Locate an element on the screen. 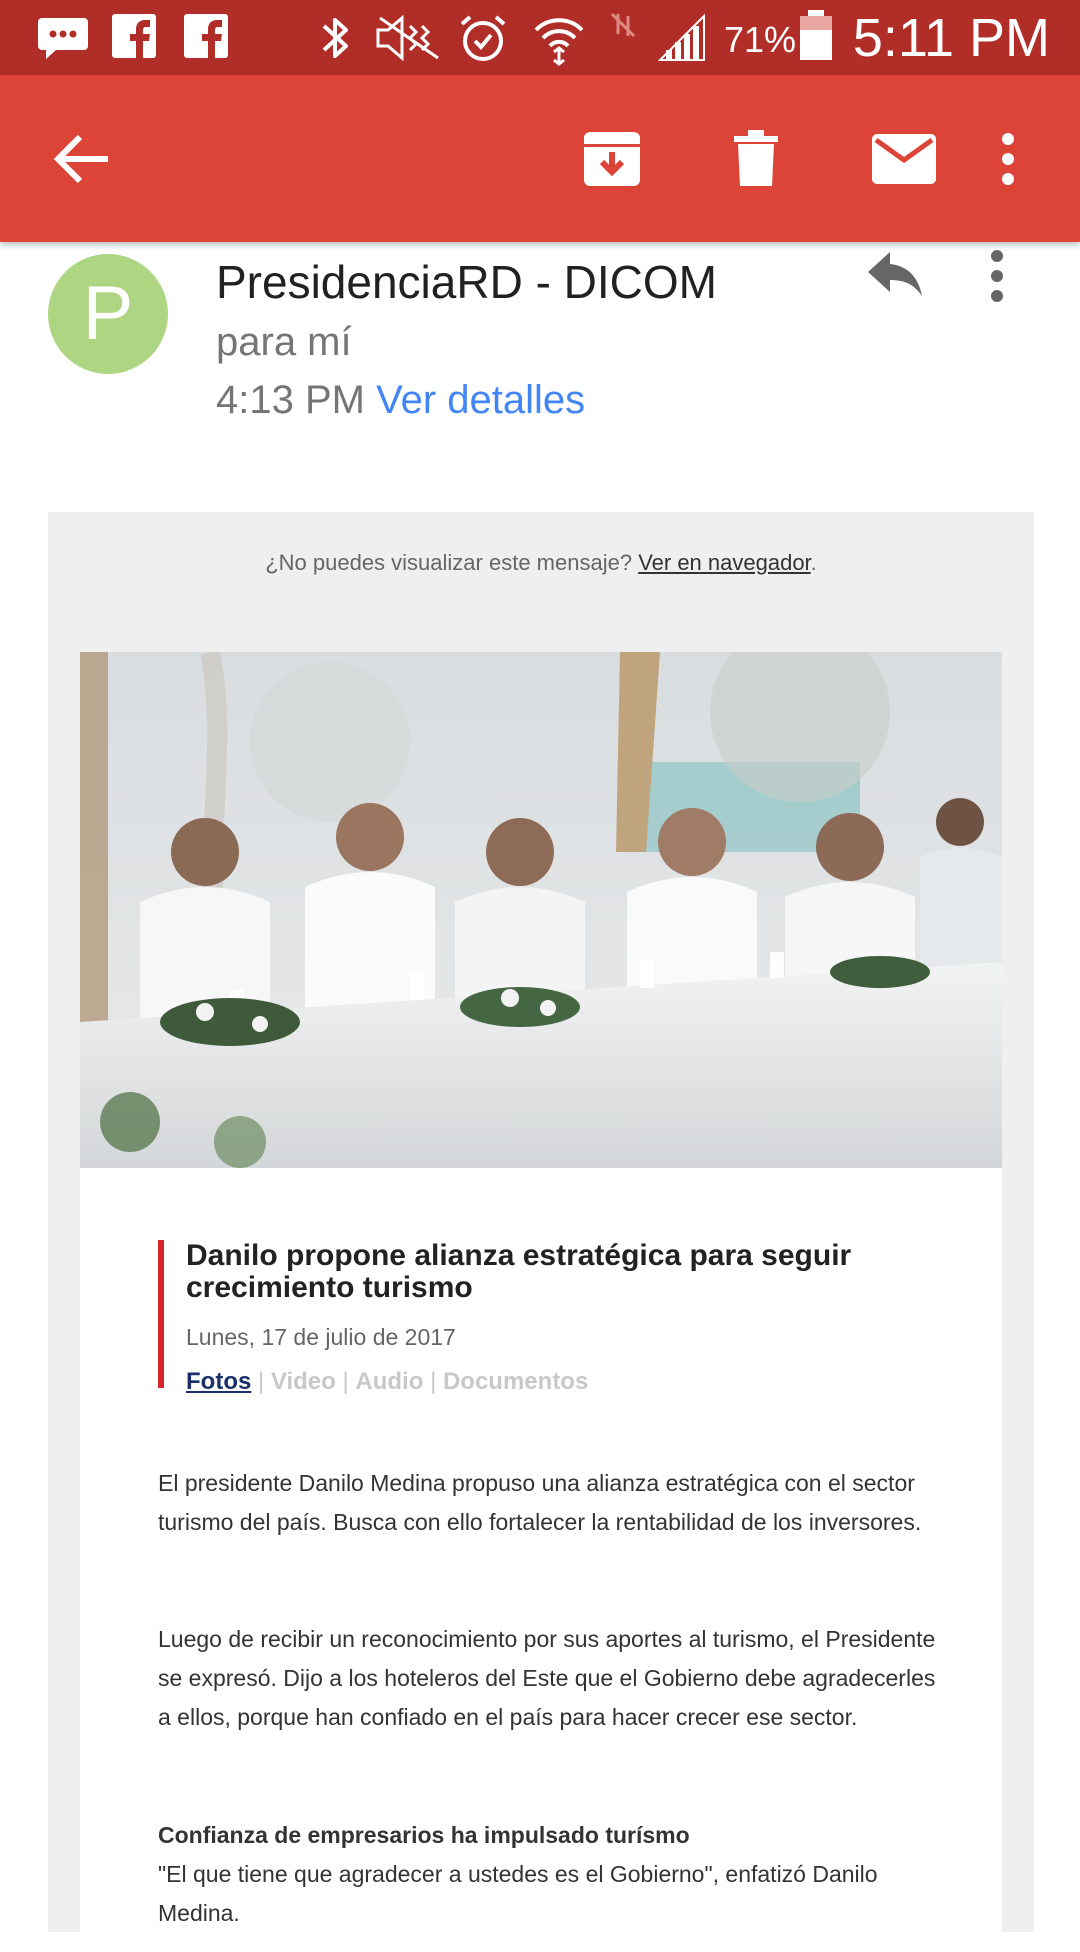 Image resolution: width=1080 pixels, height=1952 pixels. delete-icon is located at coordinates (756, 158).